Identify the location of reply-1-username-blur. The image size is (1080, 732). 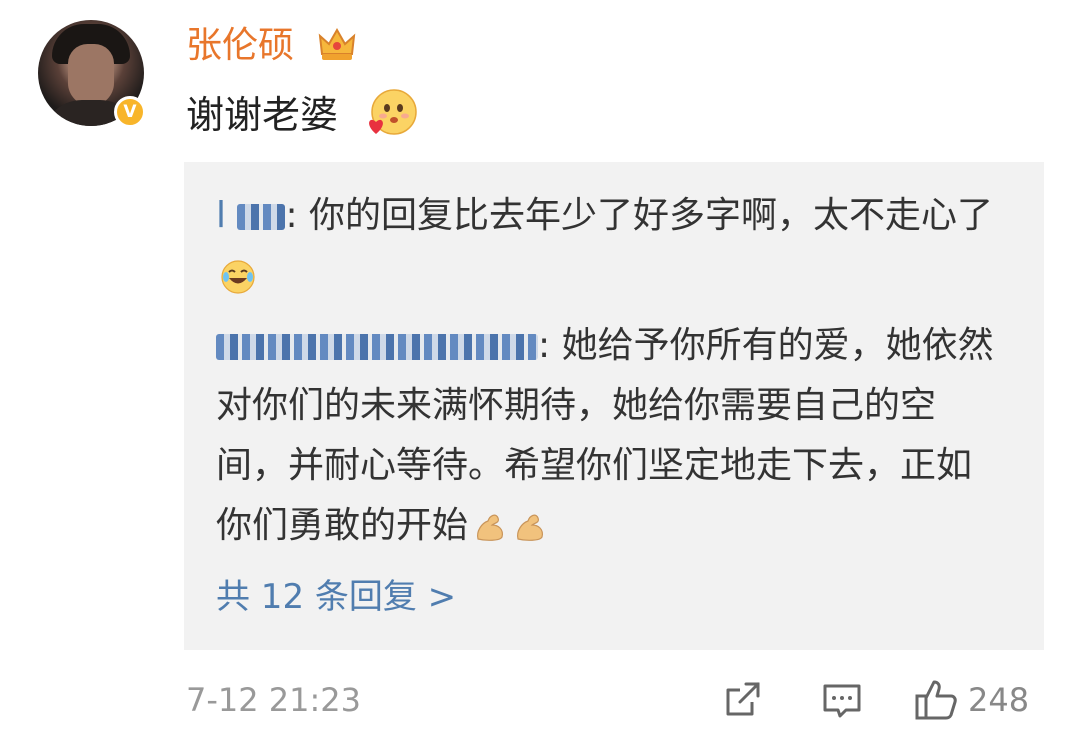
(261, 217).